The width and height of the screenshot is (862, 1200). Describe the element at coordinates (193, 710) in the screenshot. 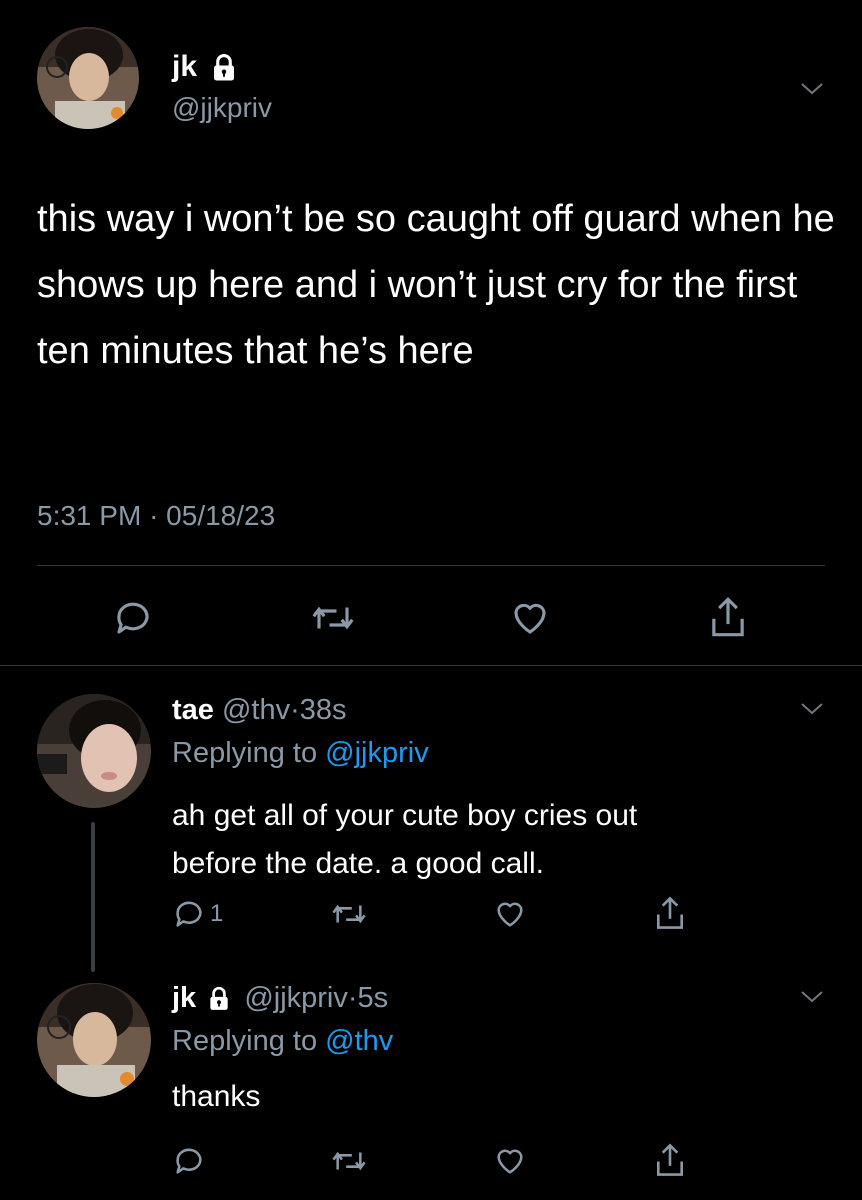

I see `display-name: tae` at that location.